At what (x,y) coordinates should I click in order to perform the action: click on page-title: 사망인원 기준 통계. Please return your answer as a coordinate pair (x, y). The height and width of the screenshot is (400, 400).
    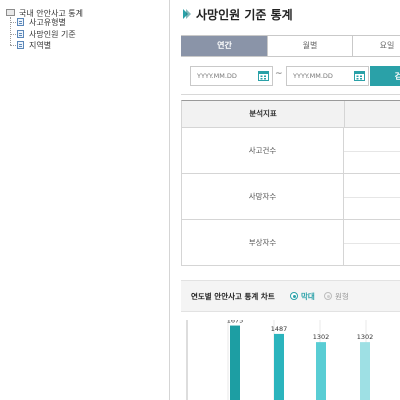
    Looking at the image, I should click on (244, 15).